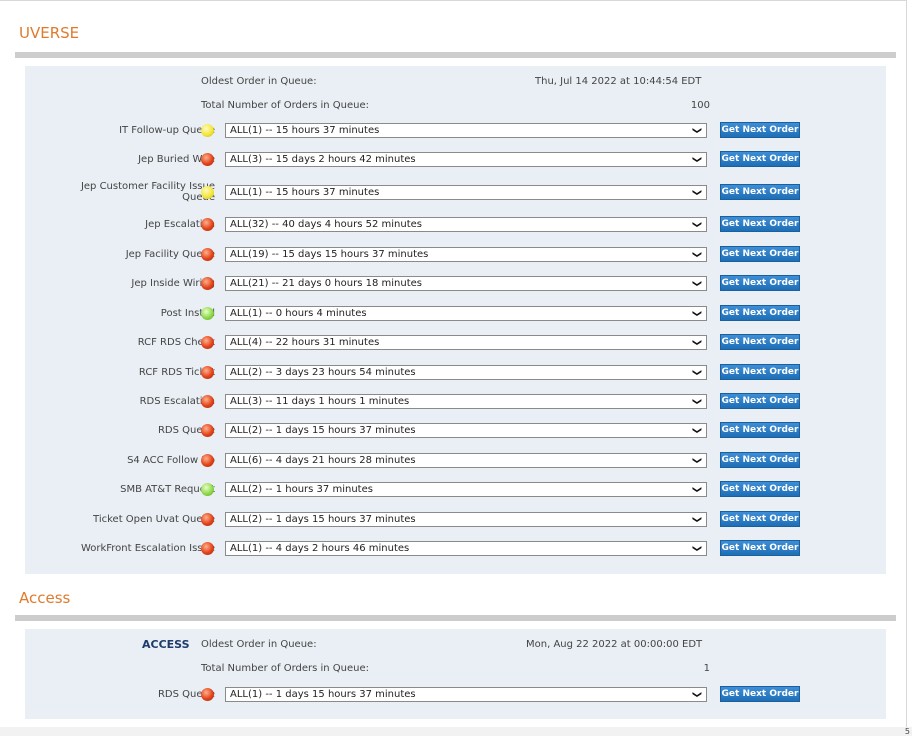 The width and height of the screenshot is (912, 736). Describe the element at coordinates (907, 731) in the screenshot. I see `page-number: 5` at that location.